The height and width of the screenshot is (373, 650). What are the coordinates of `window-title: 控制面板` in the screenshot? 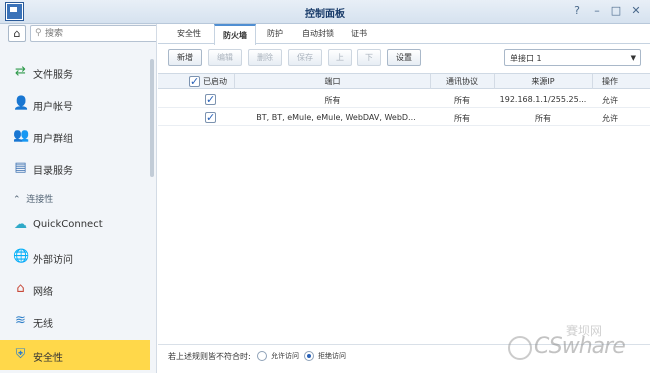 It's located at (325, 14).